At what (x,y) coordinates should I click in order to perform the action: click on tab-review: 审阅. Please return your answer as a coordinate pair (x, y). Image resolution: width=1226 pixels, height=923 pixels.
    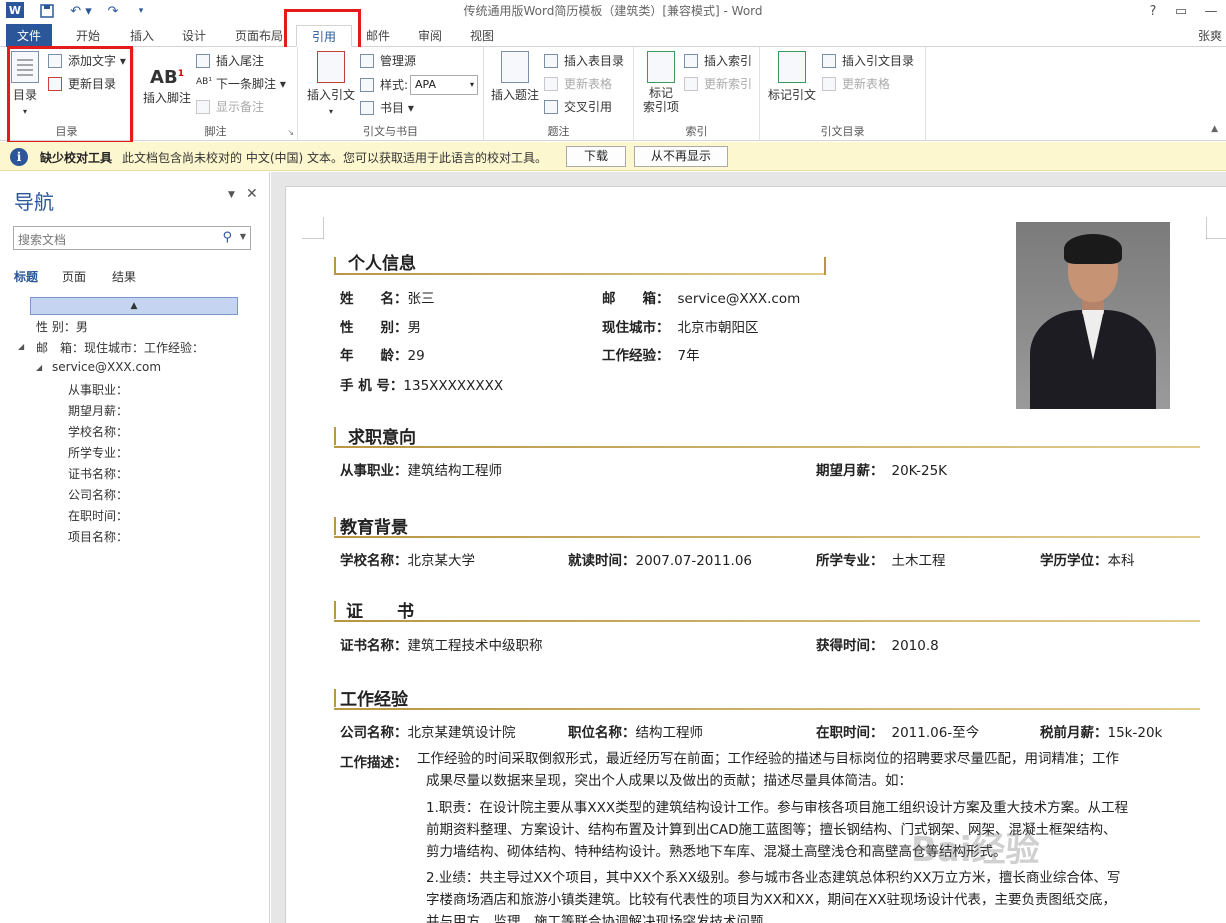
    Looking at the image, I should click on (430, 36).